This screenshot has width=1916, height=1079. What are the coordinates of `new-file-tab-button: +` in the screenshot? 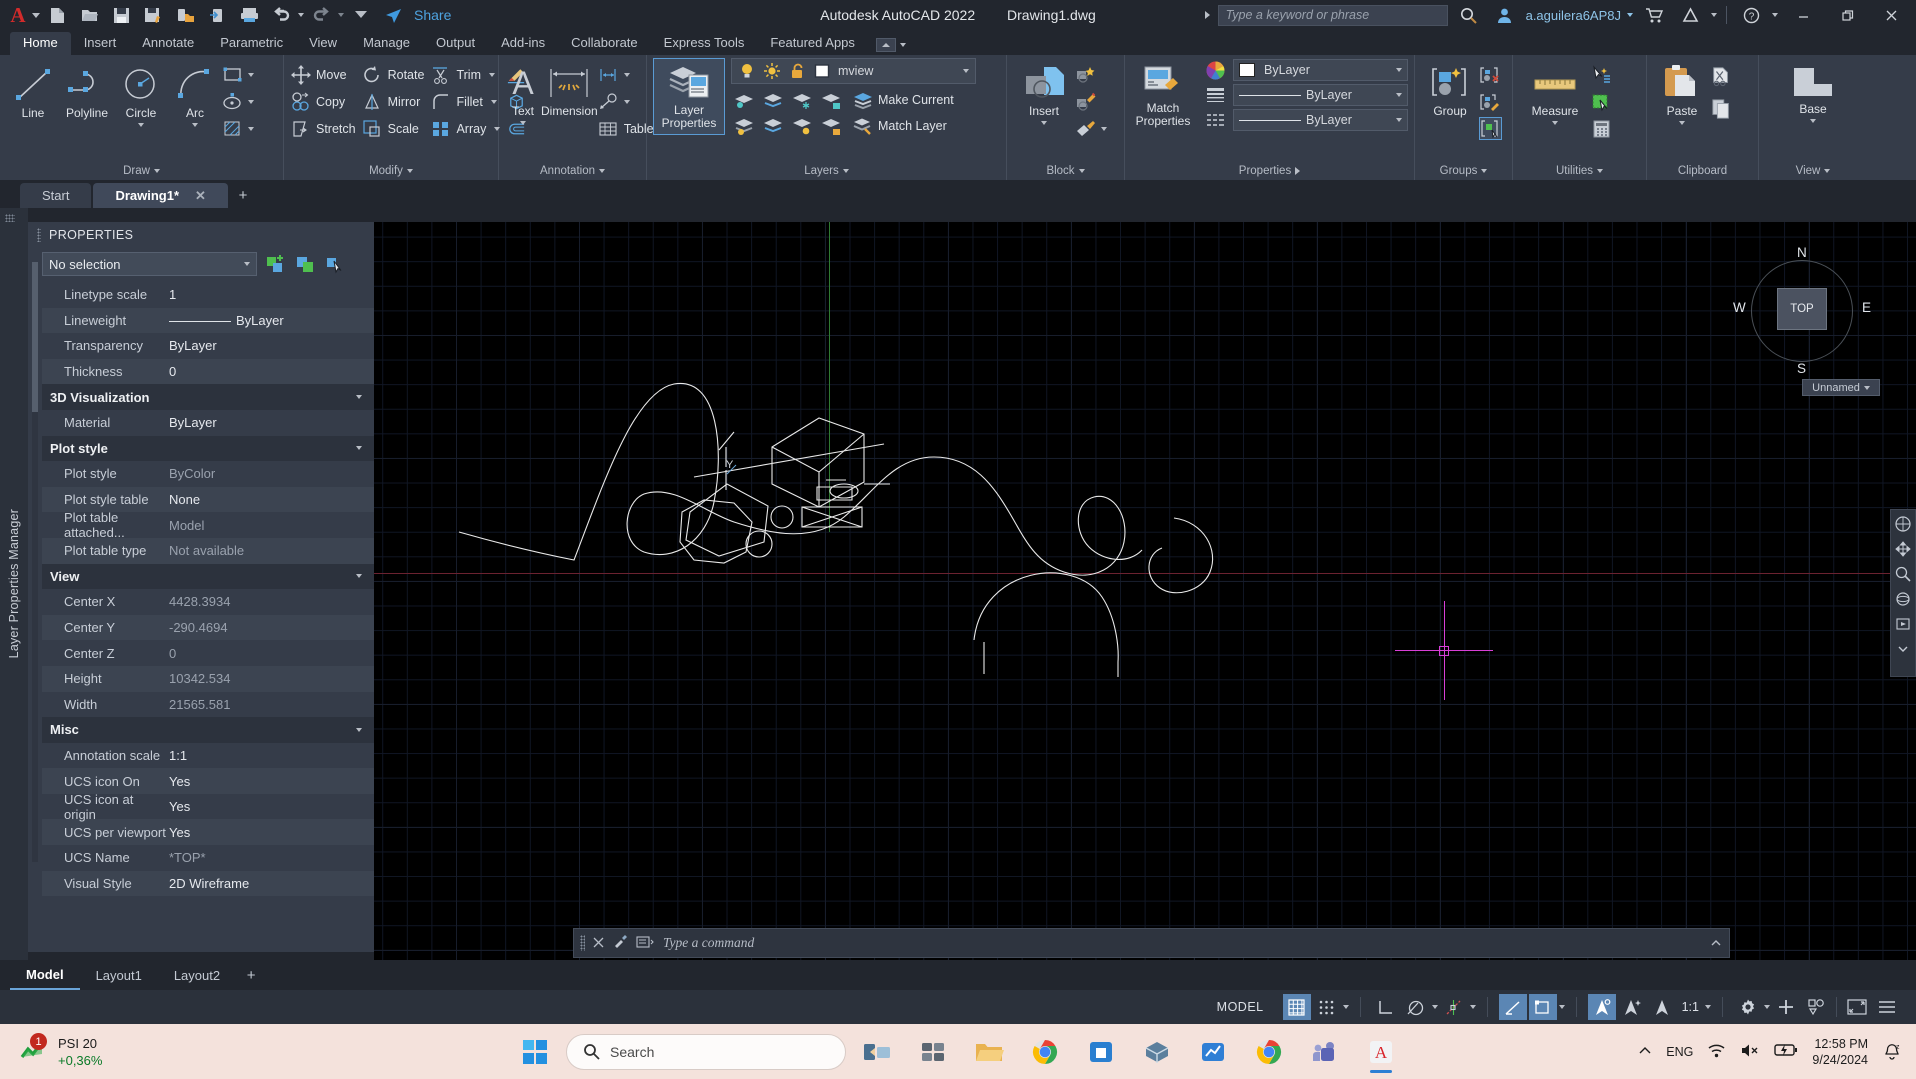 It's located at (243, 195).